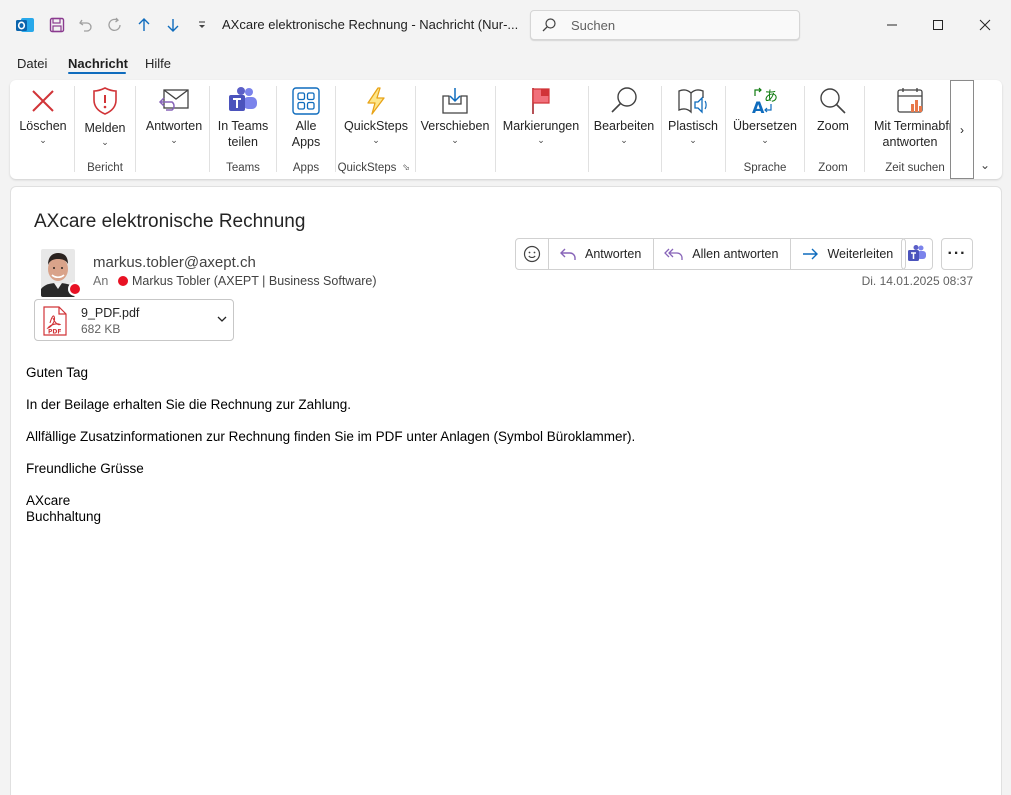 The image size is (1011, 795). I want to click on teams-chat-button, so click(917, 254).